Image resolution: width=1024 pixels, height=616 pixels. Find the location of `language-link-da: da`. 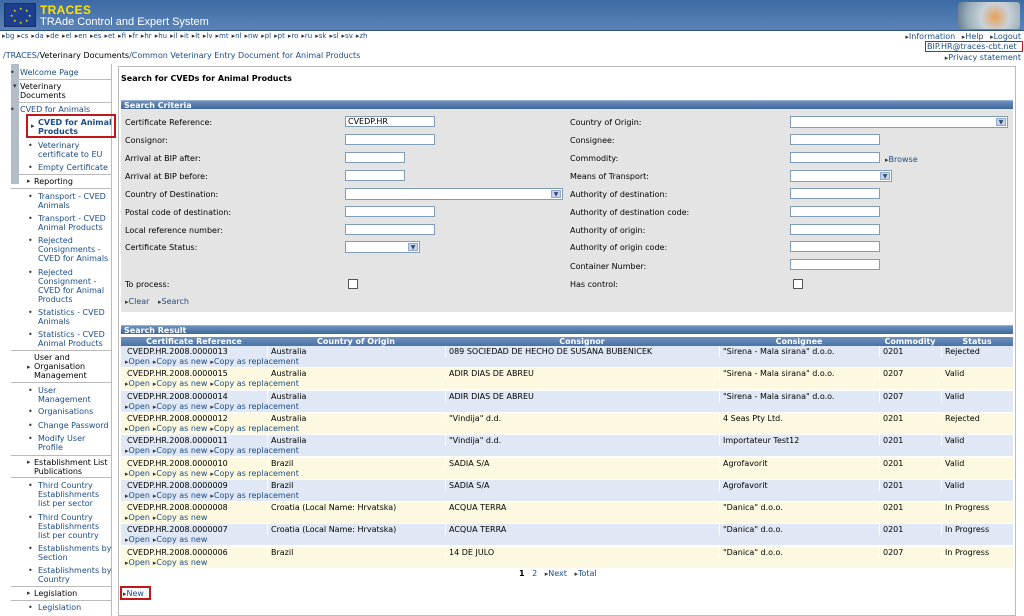

language-link-da: da is located at coordinates (37, 36).